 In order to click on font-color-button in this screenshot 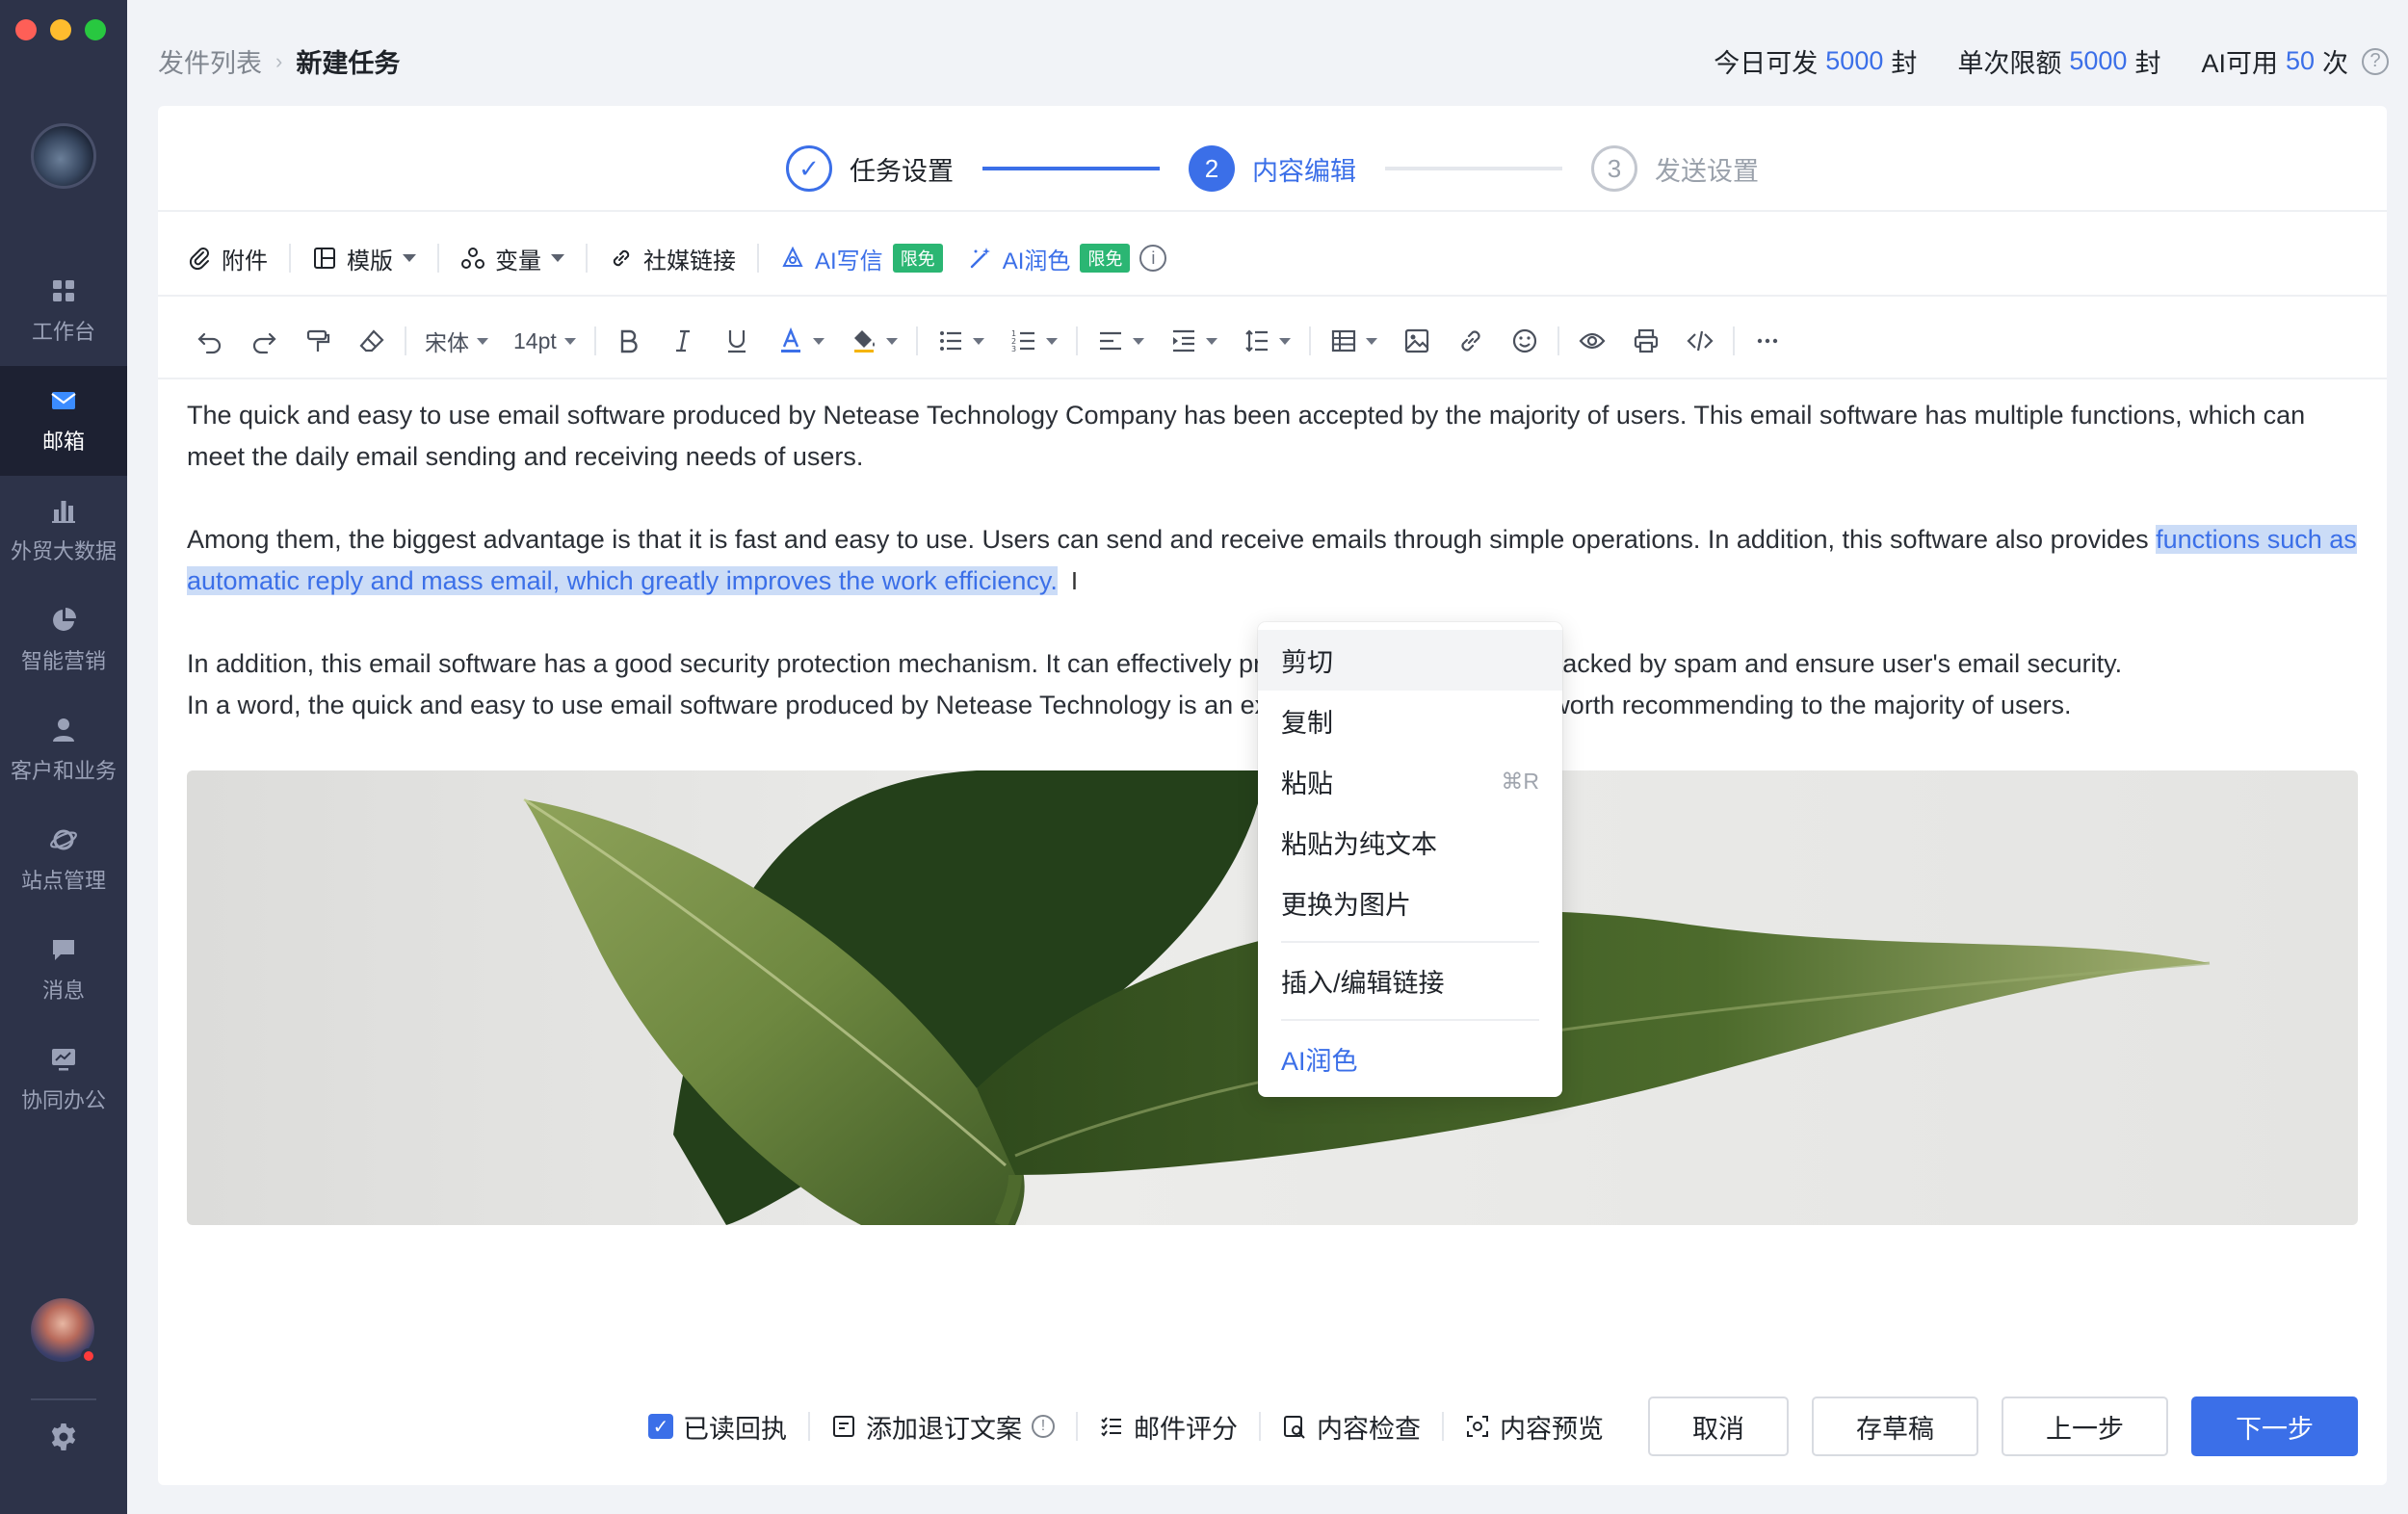, I will do `click(800, 341)`.